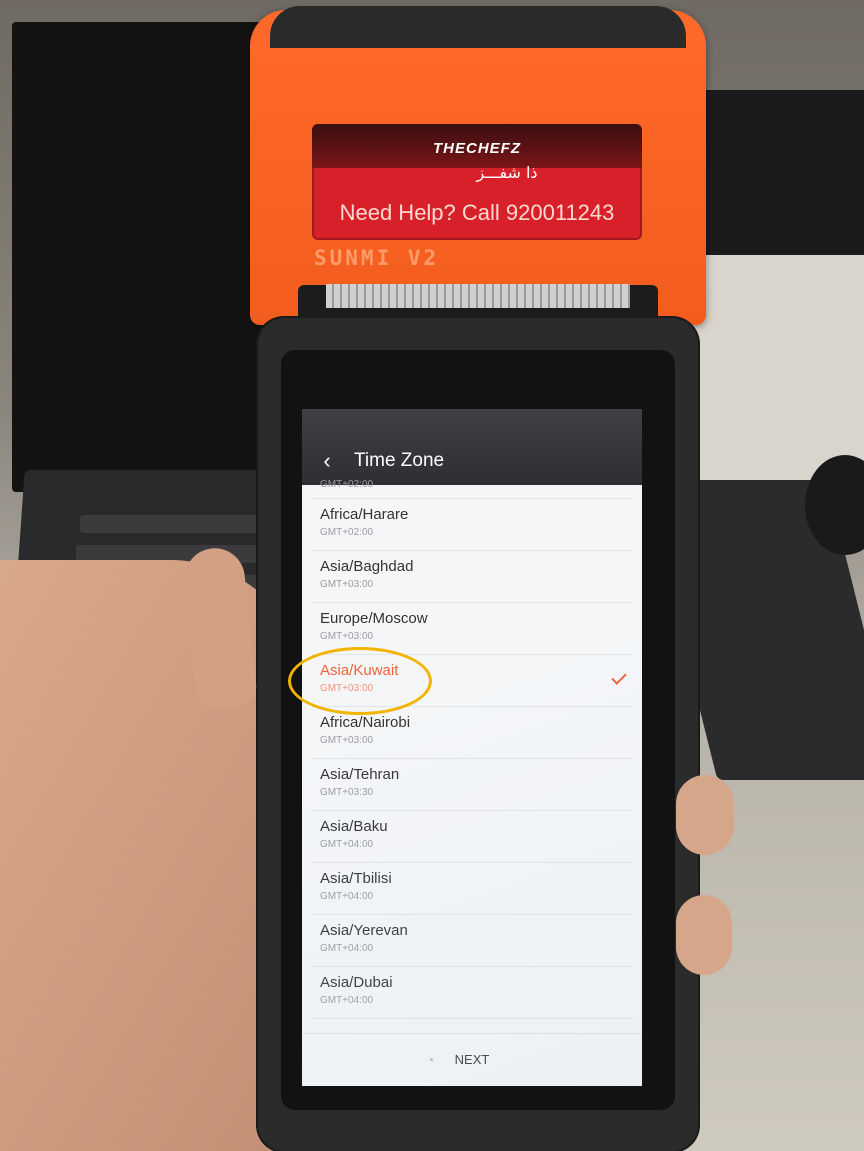 This screenshot has height=1151, width=864. I want to click on list-item-partial: GMT+02:00, so click(472, 488).